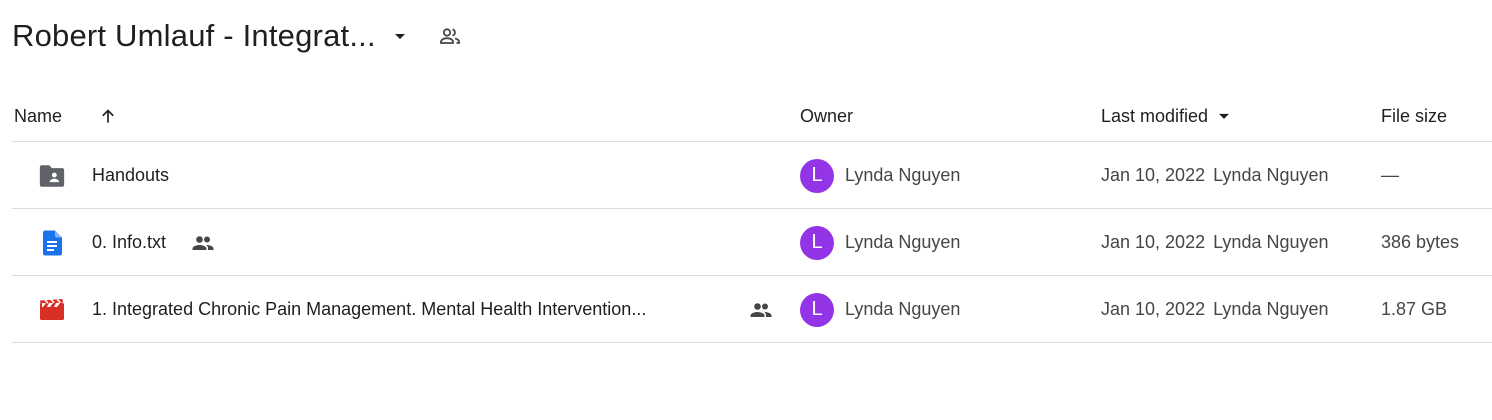  I want to click on shared-folder-icon, so click(52, 175).